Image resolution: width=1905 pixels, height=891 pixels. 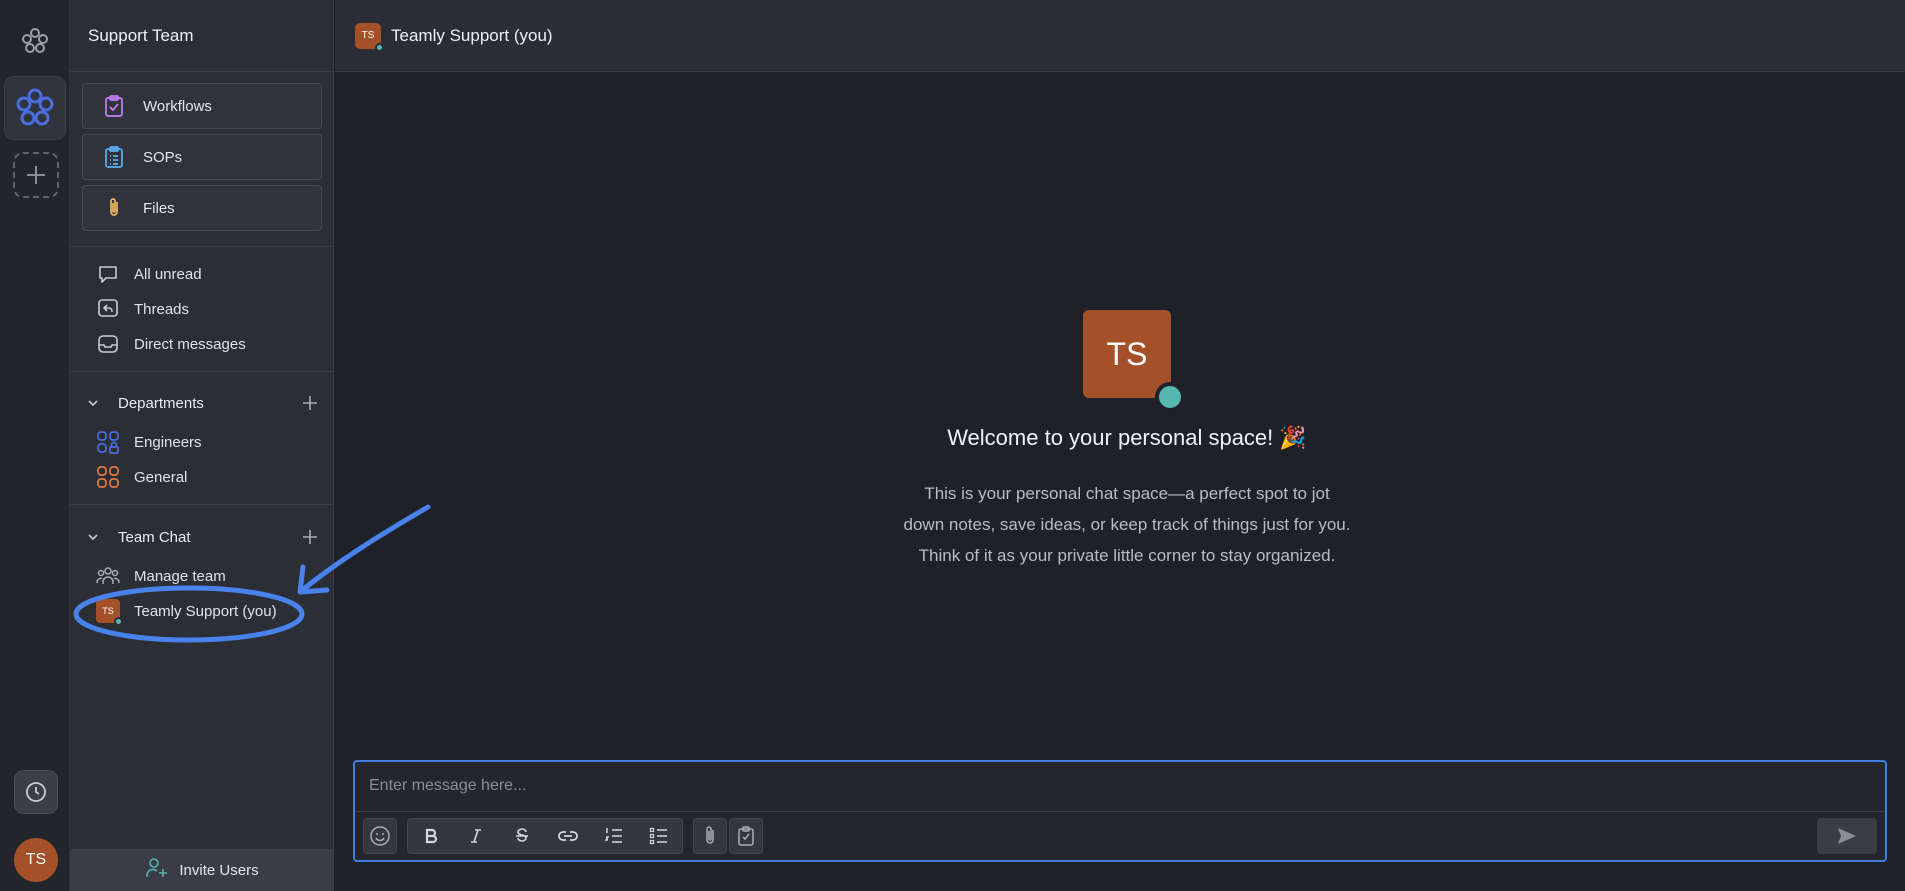 What do you see at coordinates (219, 870) in the screenshot?
I see `invite-label: Invite Users` at bounding box center [219, 870].